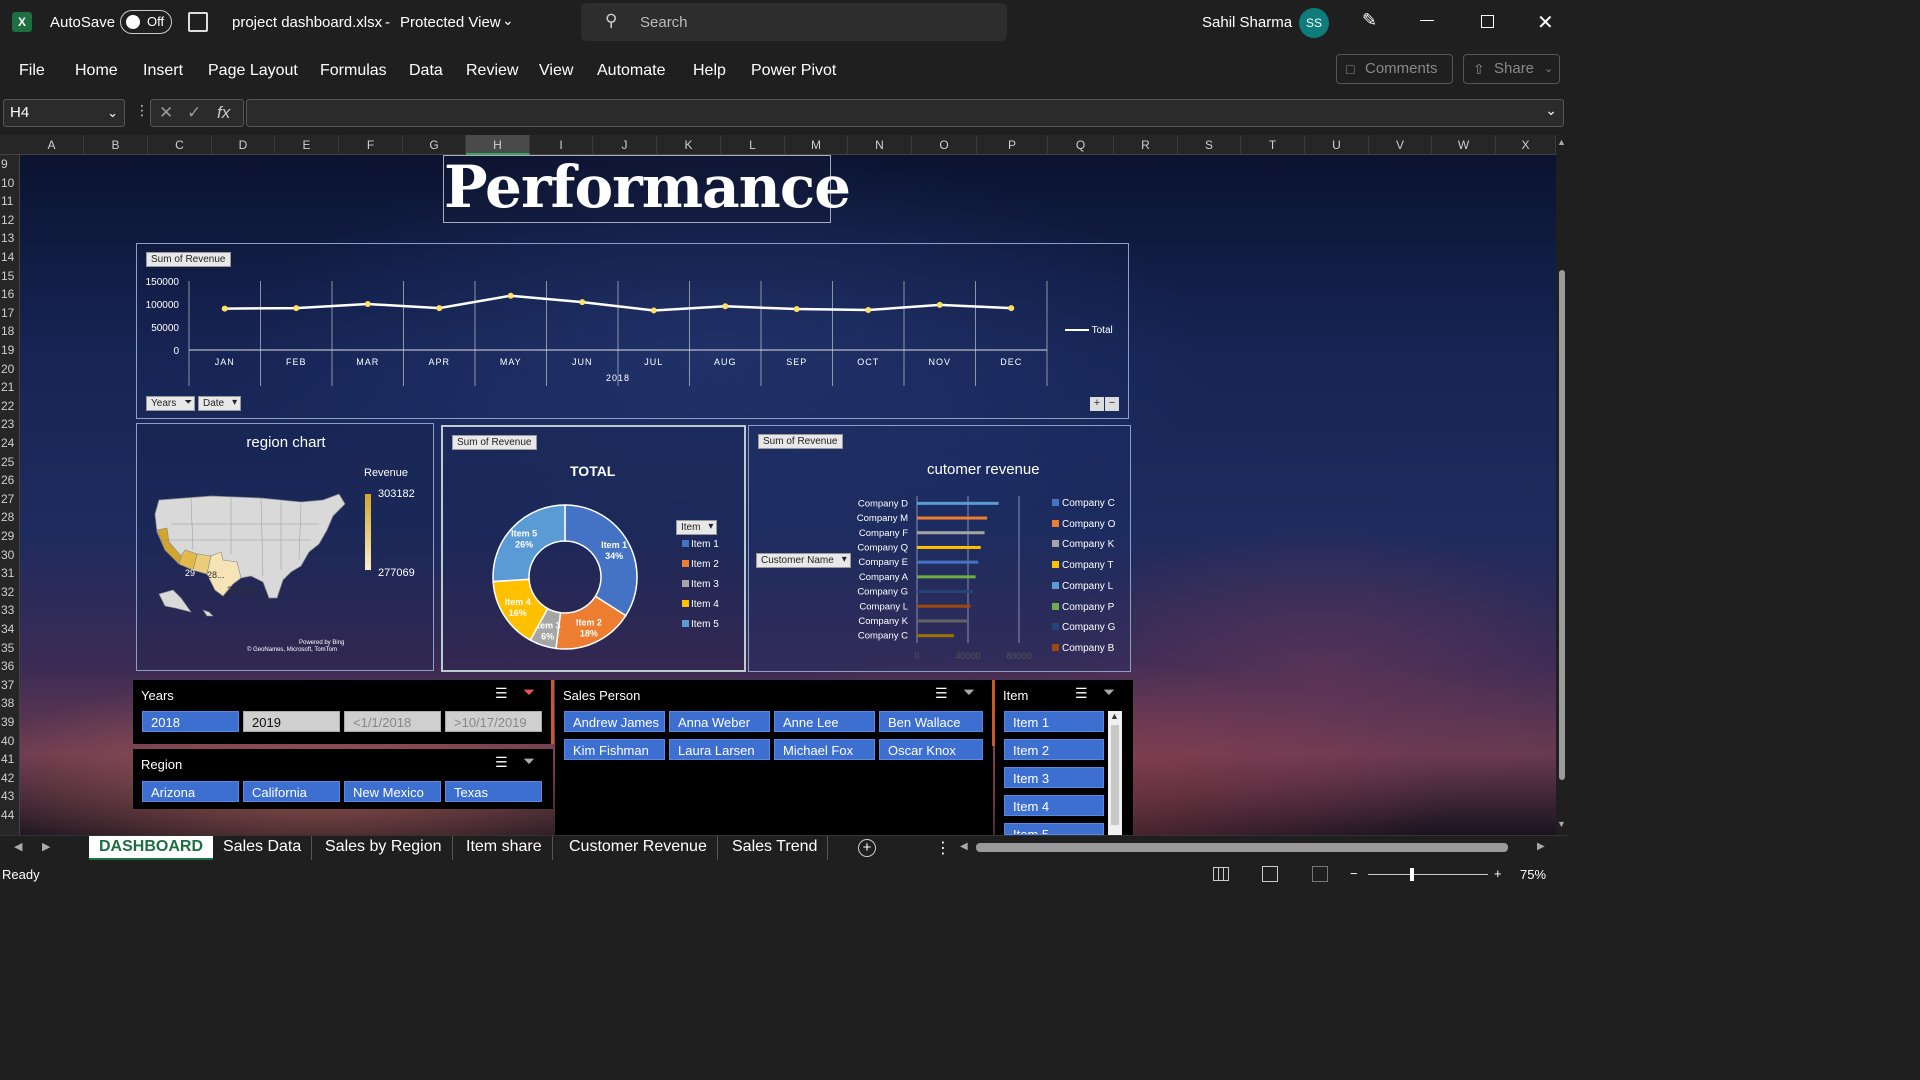 The width and height of the screenshot is (1920, 1080). I want to click on row-header-21: 21, so click(10, 387).